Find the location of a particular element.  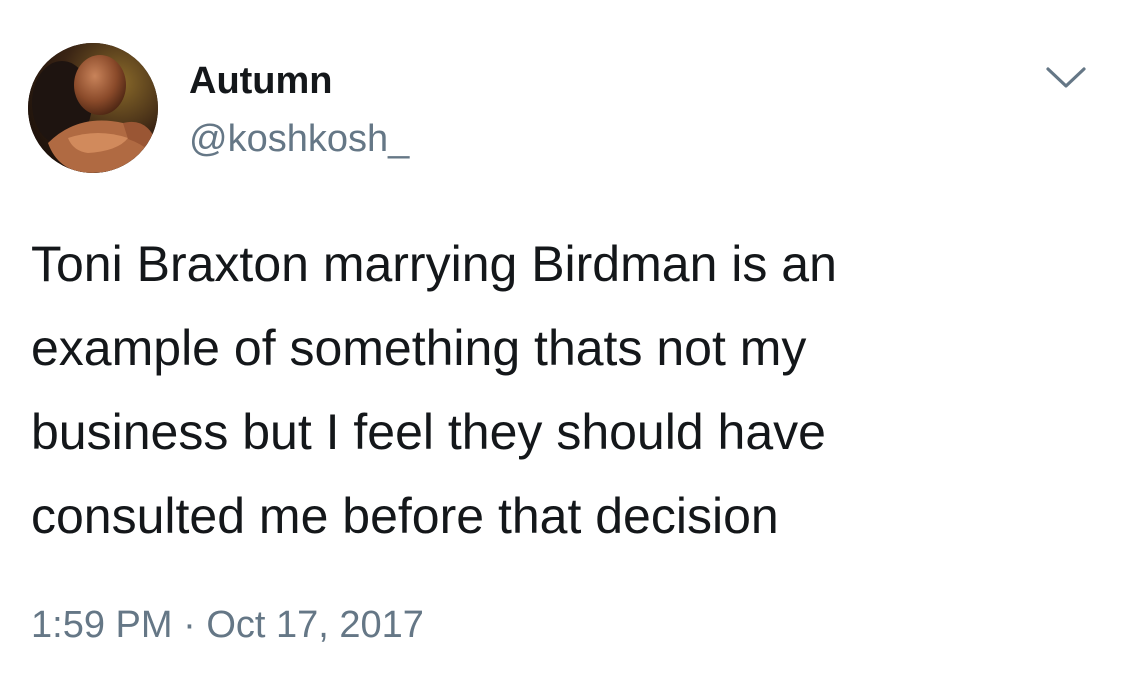

tweet-menu-button is located at coordinates (1066, 78).